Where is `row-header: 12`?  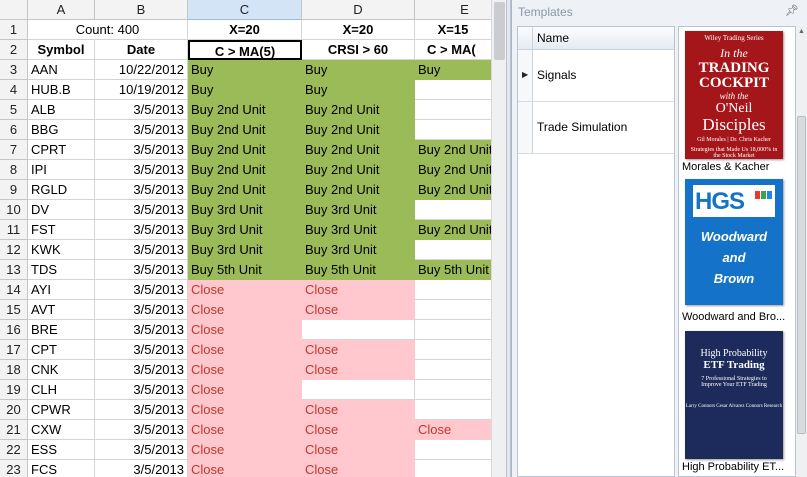
row-header: 12 is located at coordinates (14, 250).